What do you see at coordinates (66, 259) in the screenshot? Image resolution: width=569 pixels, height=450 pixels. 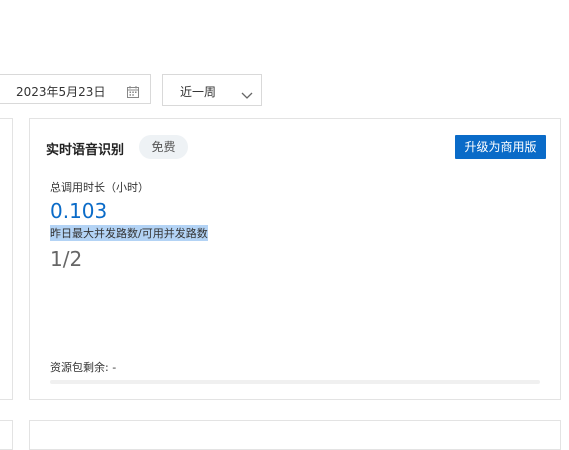 I see `concurrency-value: 1/2` at bounding box center [66, 259].